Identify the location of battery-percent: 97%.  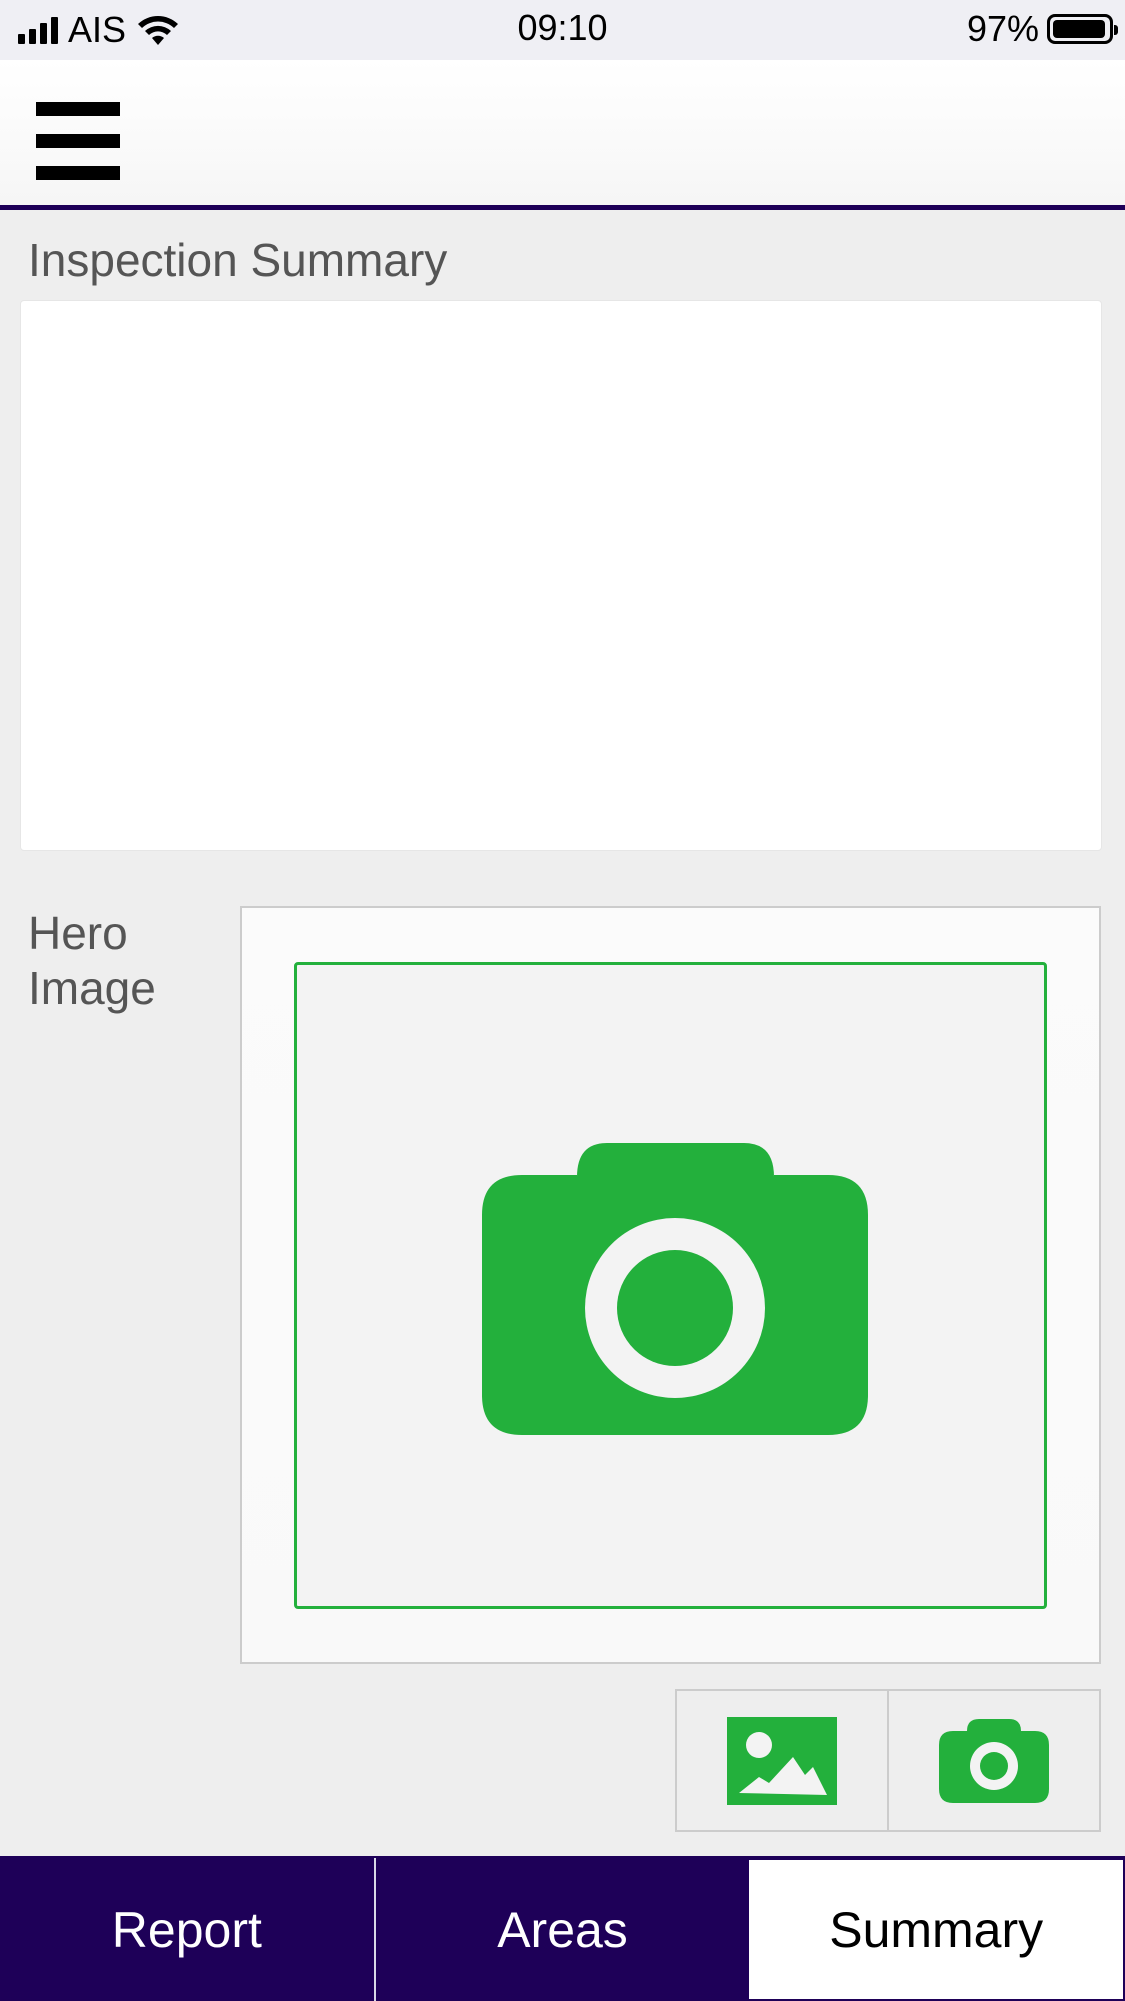
(1002, 28).